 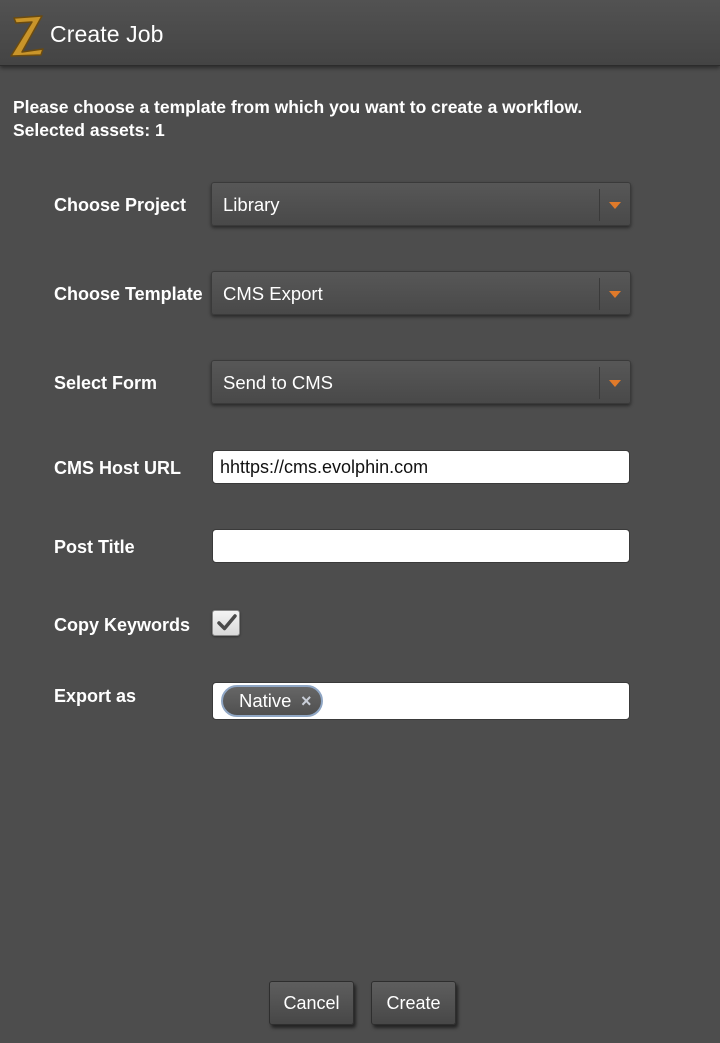 I want to click on copy-keywords-label: Copy Keywords, so click(x=122, y=625).